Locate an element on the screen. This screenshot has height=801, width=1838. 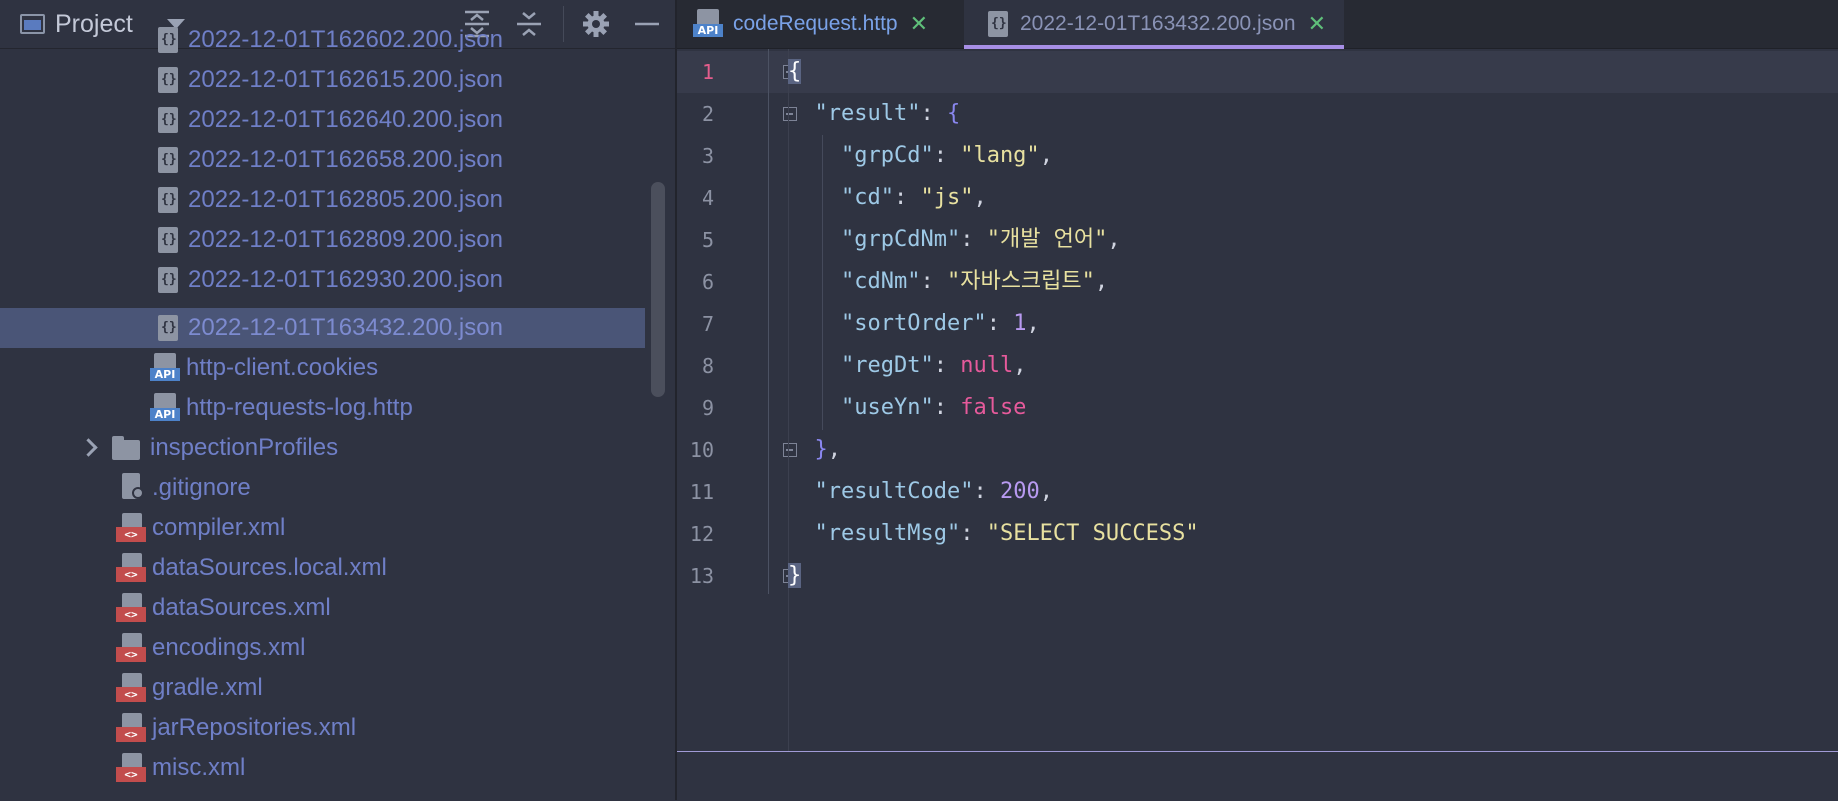
tree-item-xml: <> dataSources.local.xml is located at coordinates (322, 568).